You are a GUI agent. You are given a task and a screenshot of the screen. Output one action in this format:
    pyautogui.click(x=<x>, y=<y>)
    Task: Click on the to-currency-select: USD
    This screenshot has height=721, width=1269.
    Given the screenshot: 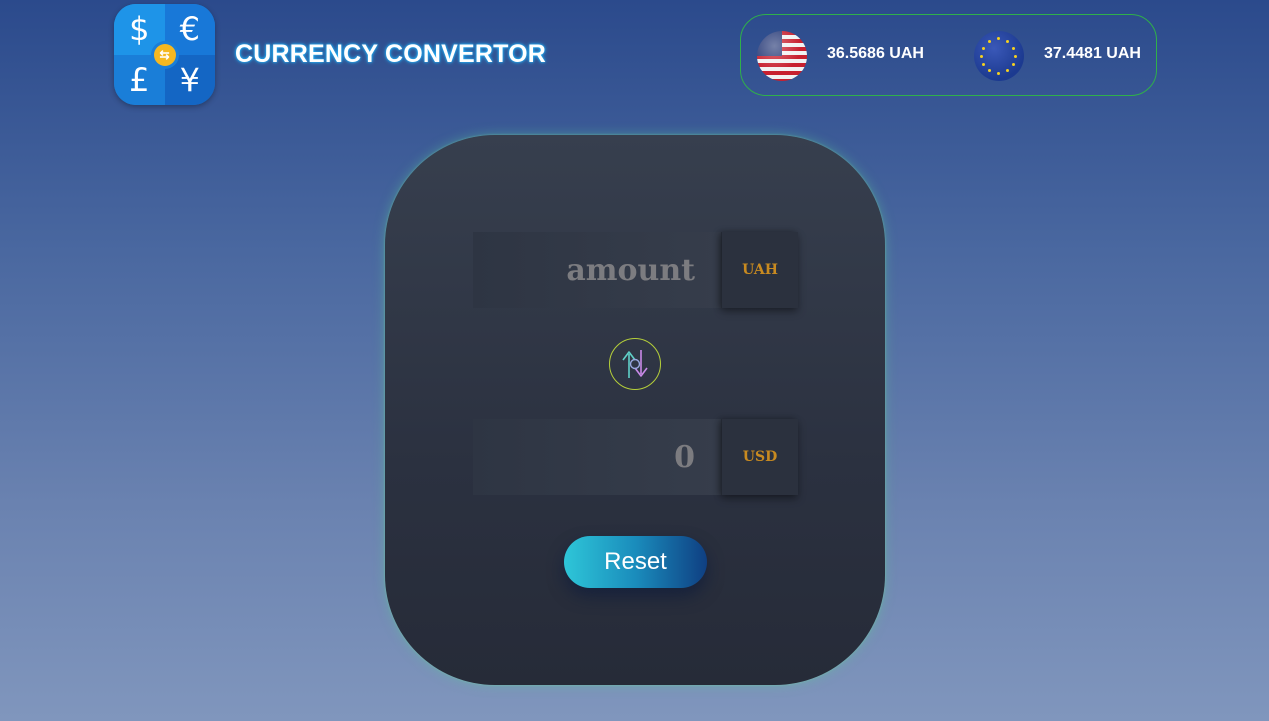 What is the action you would take?
    pyautogui.click(x=760, y=457)
    